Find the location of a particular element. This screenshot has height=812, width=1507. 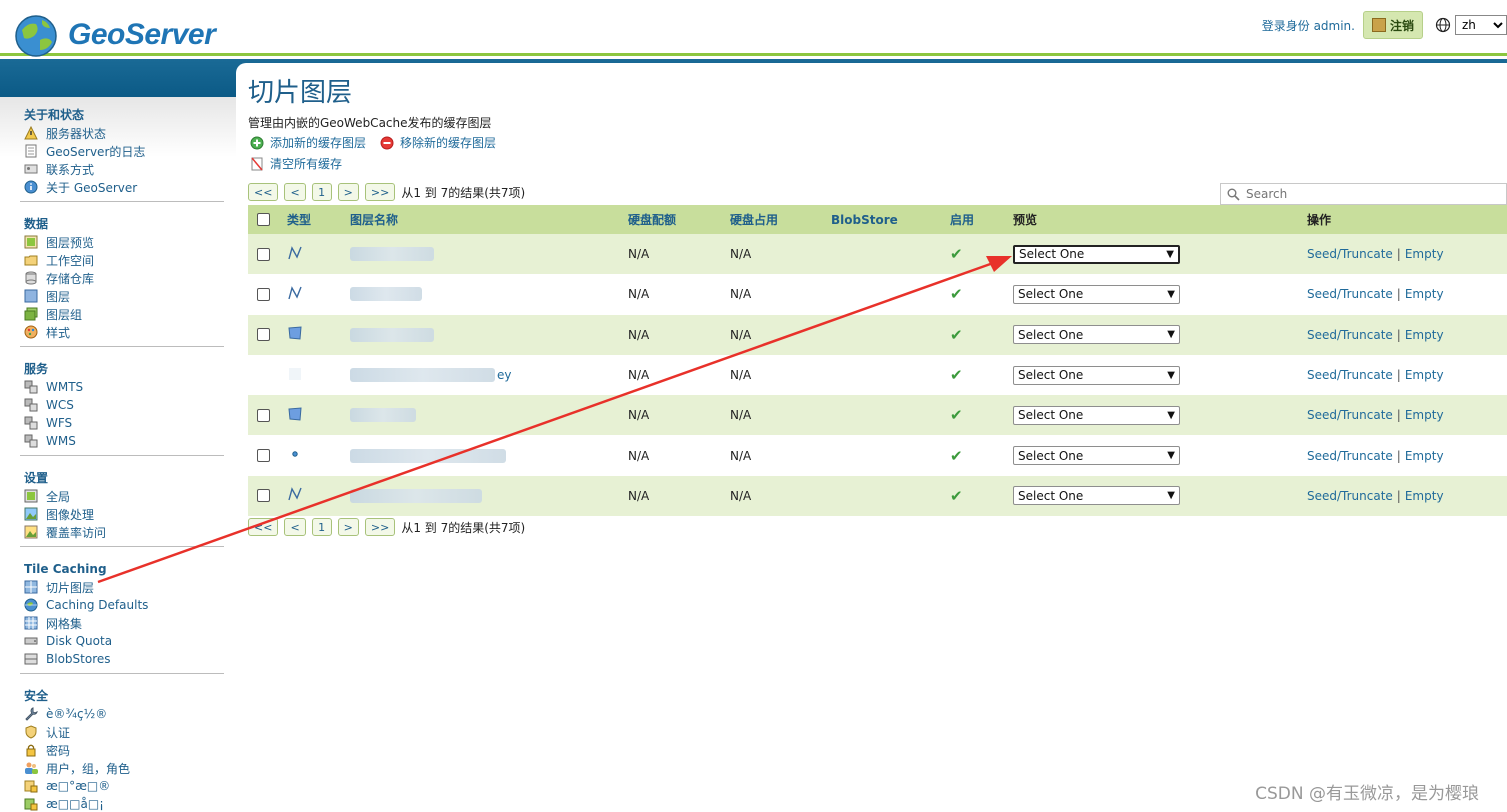

sidebar-item: Disk Quota is located at coordinates (122, 641).